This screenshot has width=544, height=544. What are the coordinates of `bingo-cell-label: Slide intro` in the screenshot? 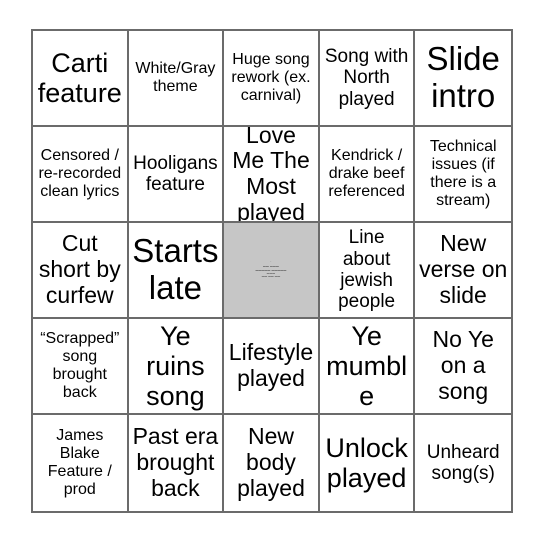 It's located at (463, 77).